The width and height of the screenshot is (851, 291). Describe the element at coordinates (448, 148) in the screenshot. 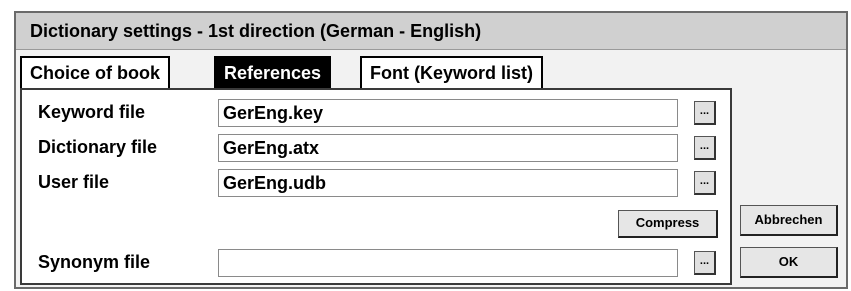

I see `dictionary-file-field: GerEng.atx` at that location.